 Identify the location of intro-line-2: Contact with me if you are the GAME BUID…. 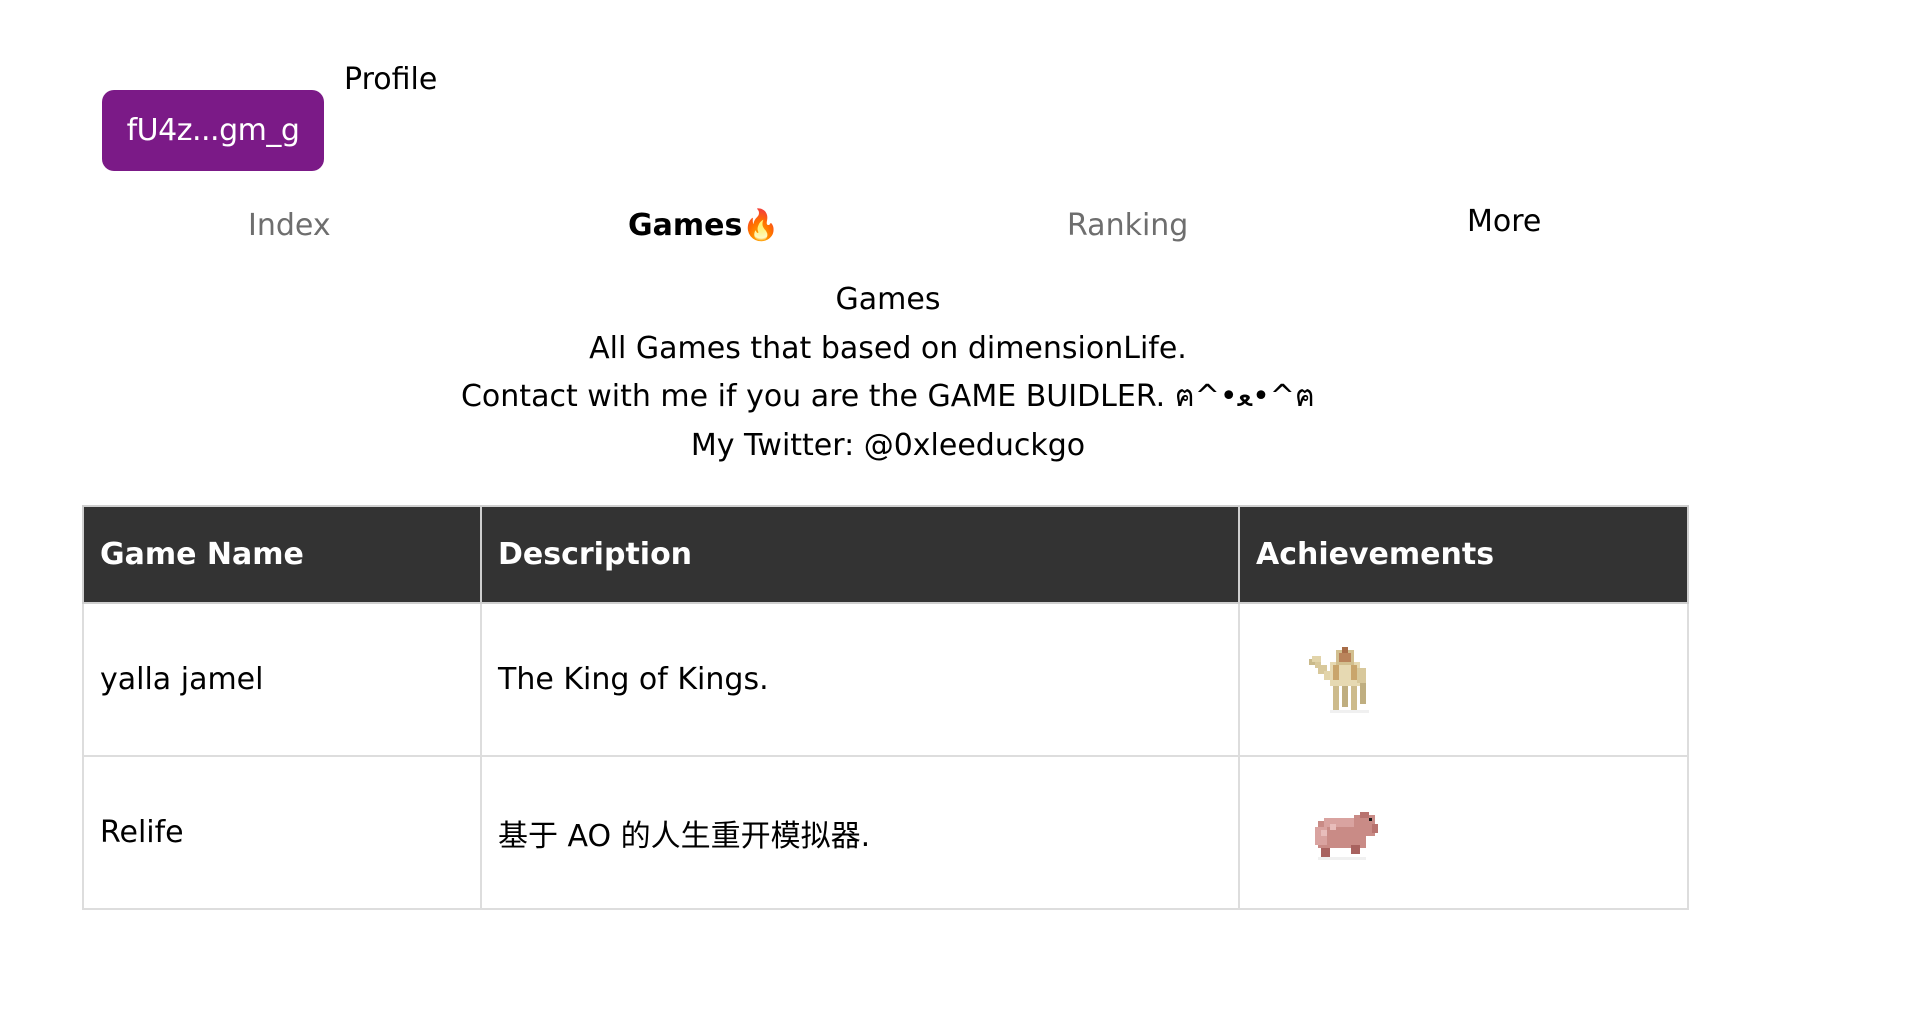
(887, 396).